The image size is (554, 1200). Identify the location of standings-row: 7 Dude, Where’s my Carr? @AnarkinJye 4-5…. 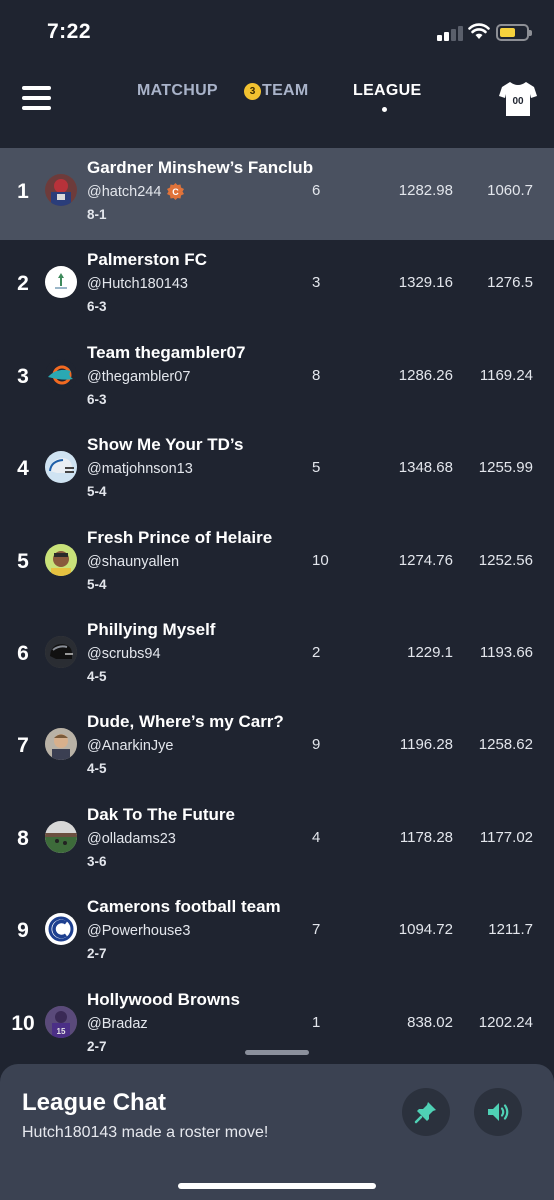
(277, 748).